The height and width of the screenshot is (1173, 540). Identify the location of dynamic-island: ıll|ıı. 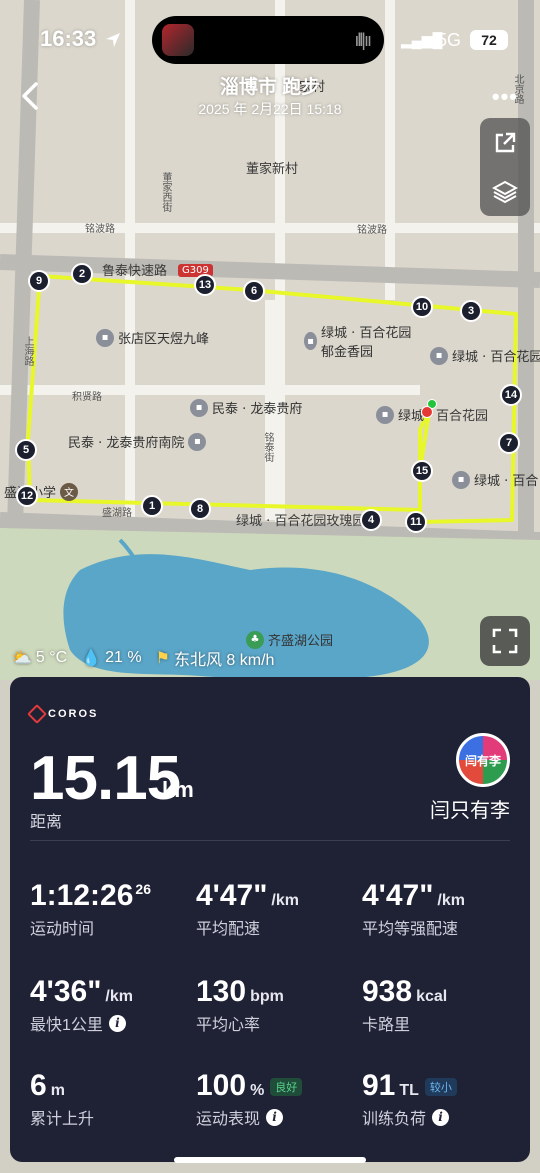
(268, 40).